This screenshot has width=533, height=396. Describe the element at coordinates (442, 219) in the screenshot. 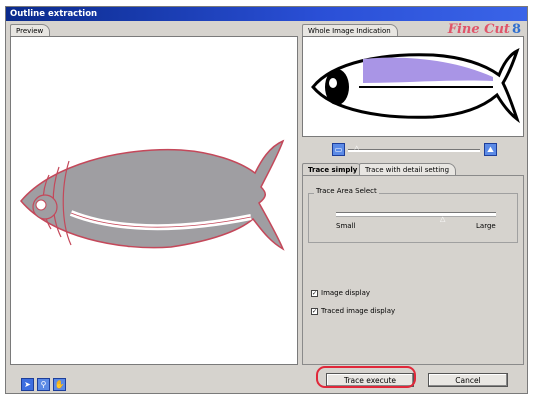

I see `trace-area-slider-thumb: △` at that location.